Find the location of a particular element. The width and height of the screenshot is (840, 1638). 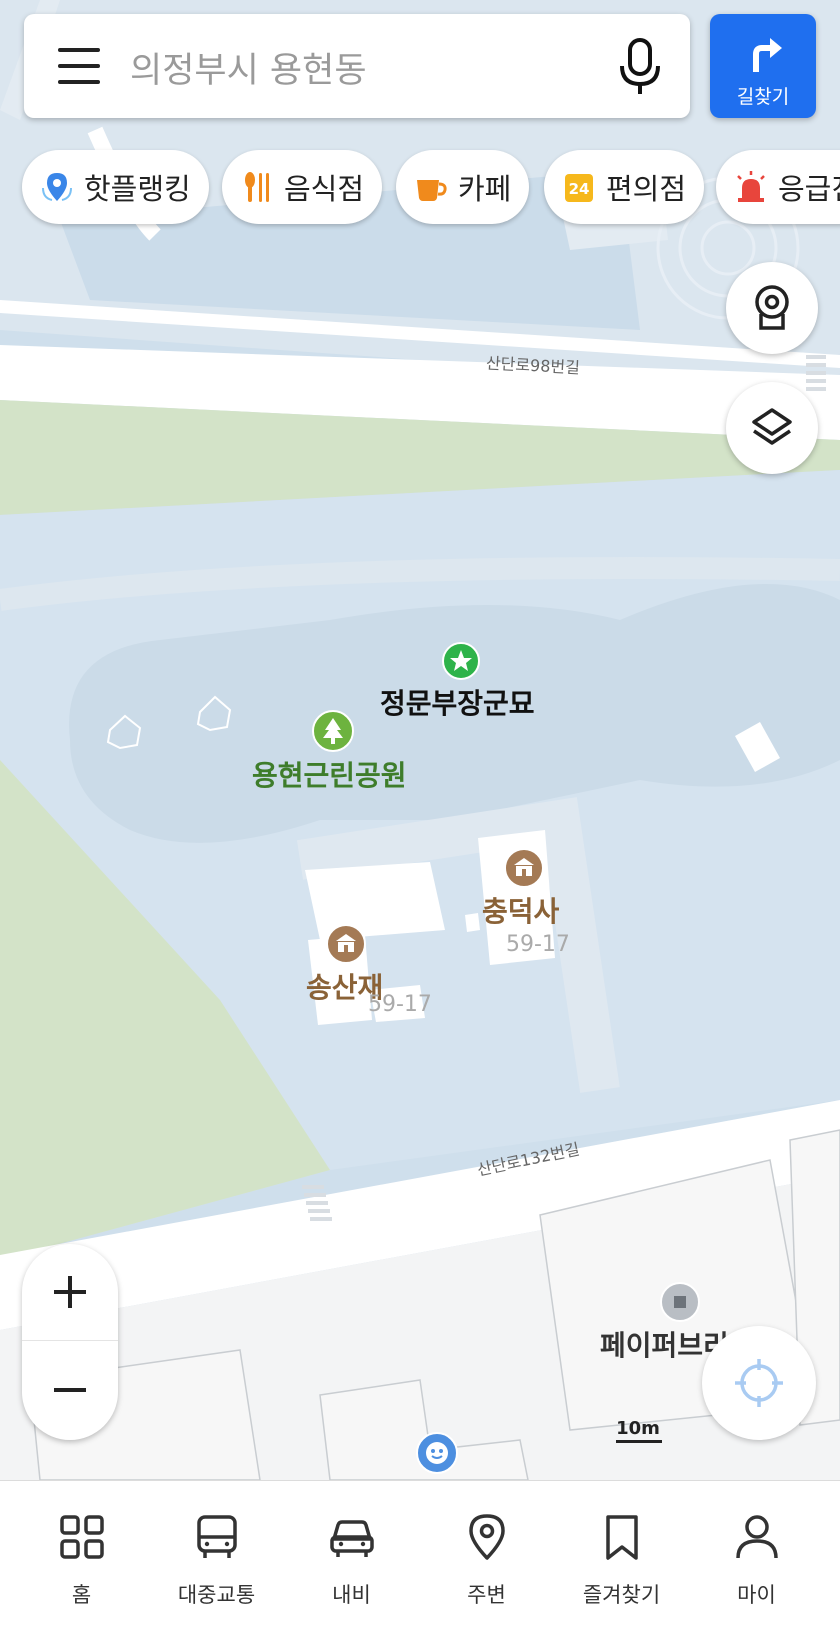

map-scale-label: 10m is located at coordinates (638, 1428).